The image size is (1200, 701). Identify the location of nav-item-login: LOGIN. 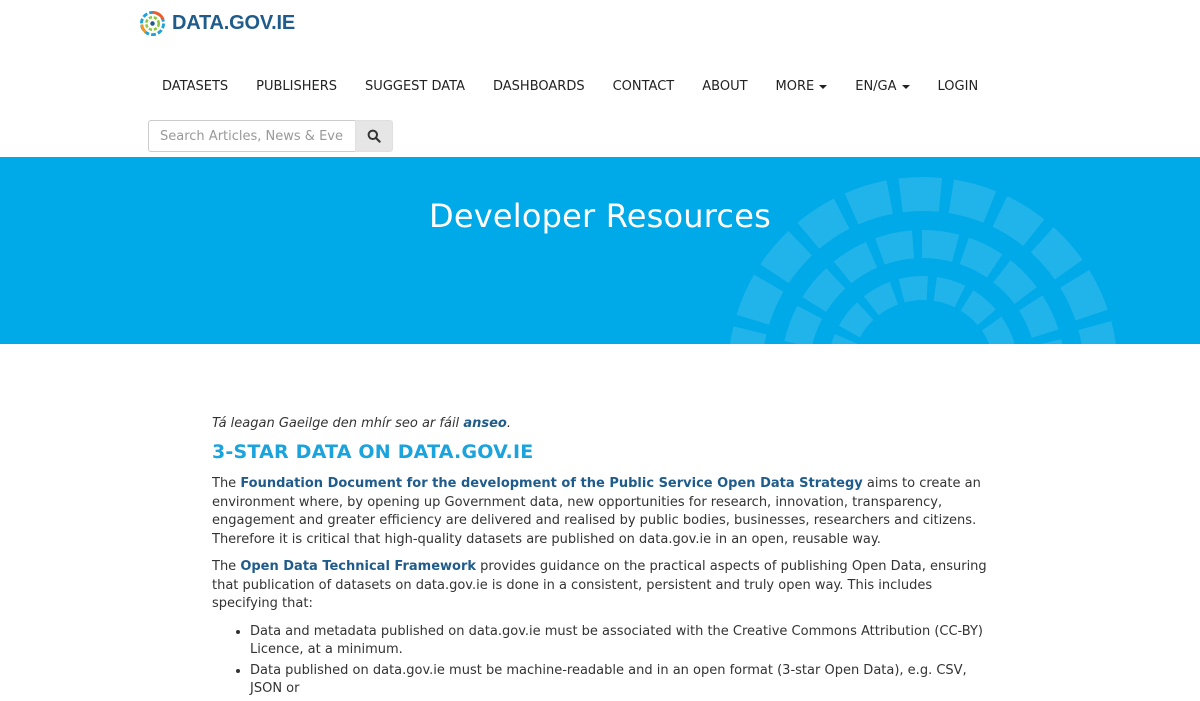
(958, 87).